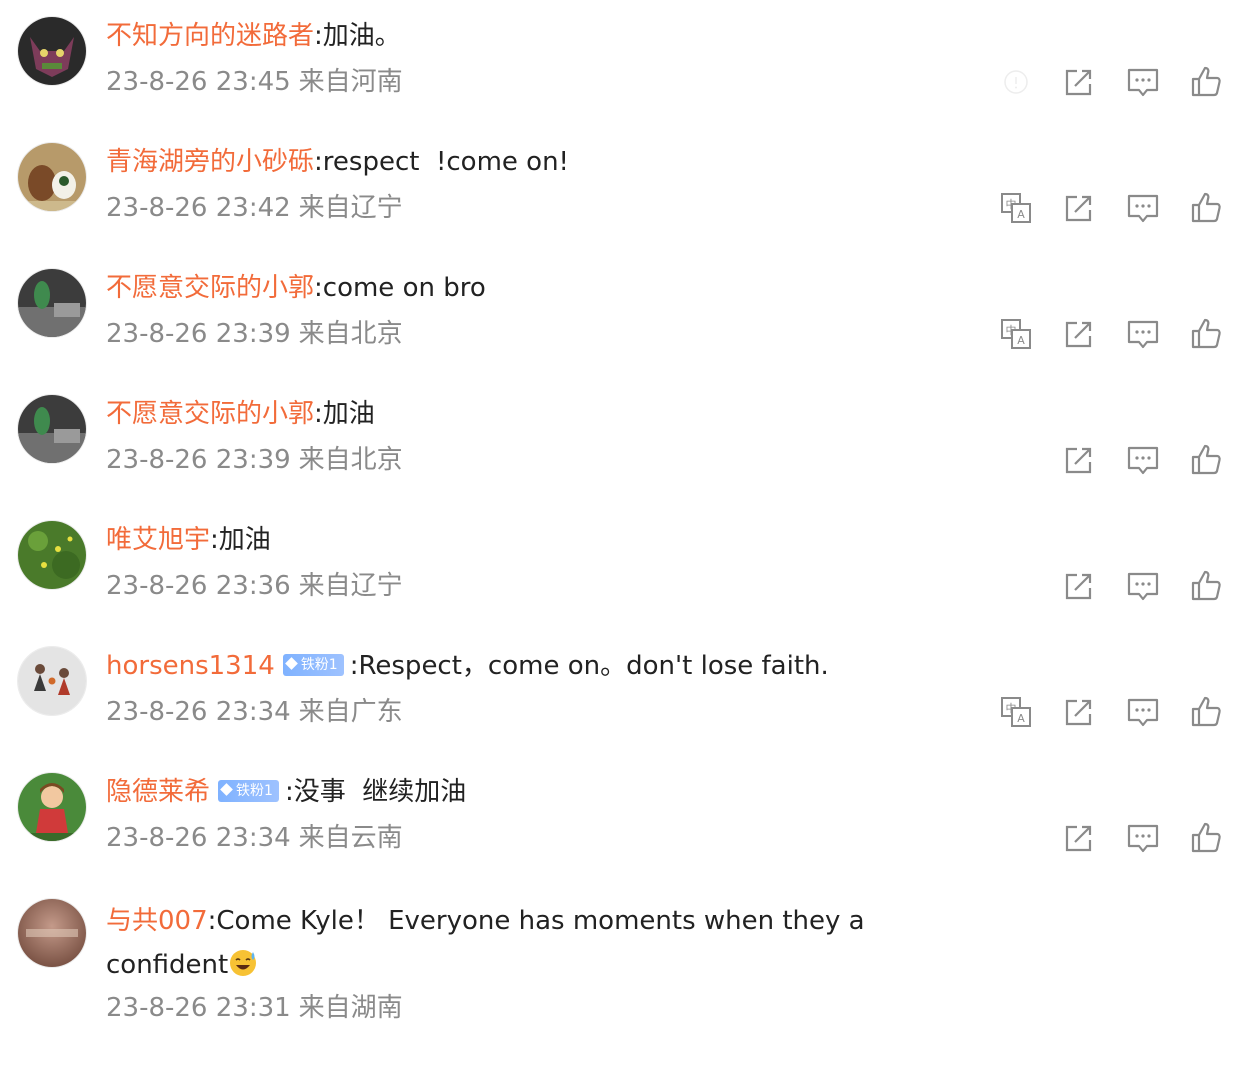 Image resolution: width=1239 pixels, height=1069 pixels. Describe the element at coordinates (243, 963) in the screenshot. I see `grinning-sweat-emoji-icon` at that location.